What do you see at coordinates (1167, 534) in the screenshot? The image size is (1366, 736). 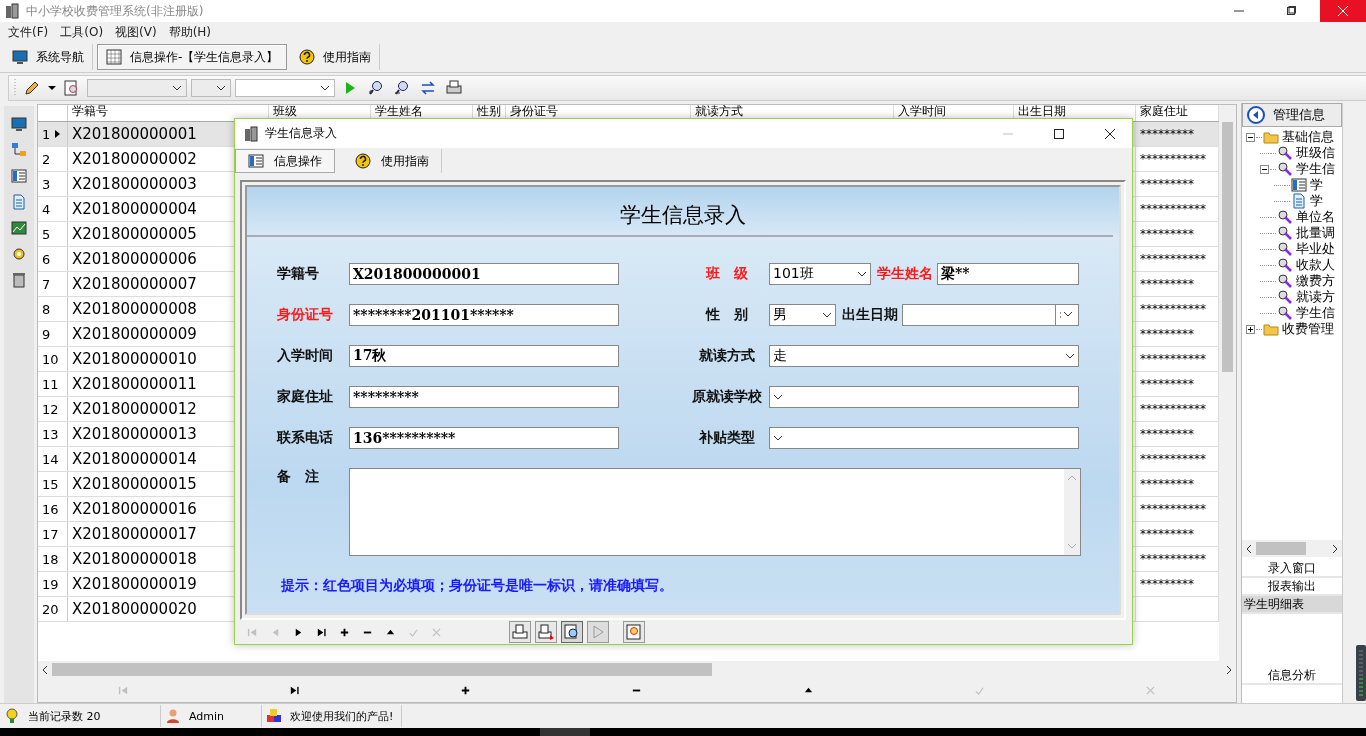 I see `table-cell: *********` at bounding box center [1167, 534].